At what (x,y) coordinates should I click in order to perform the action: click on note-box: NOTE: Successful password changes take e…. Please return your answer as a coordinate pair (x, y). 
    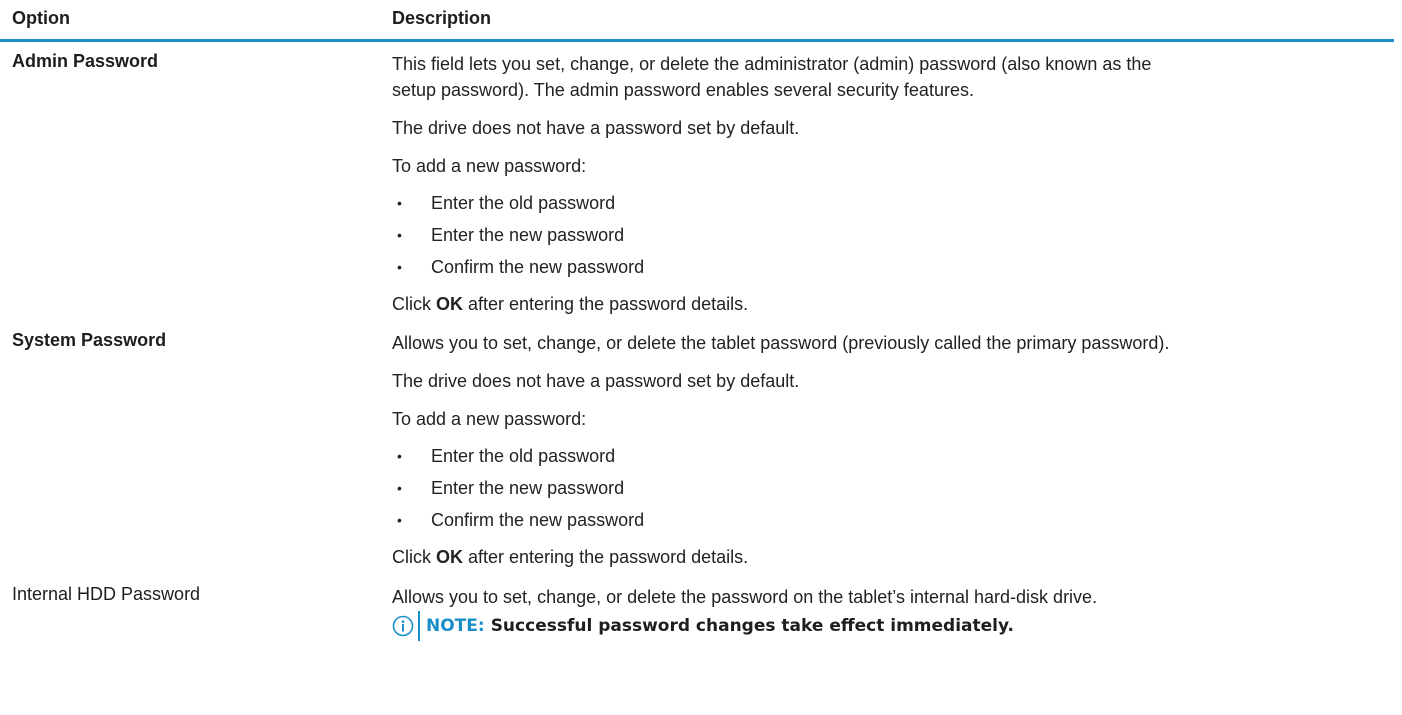
    Looking at the image, I should click on (893, 626).